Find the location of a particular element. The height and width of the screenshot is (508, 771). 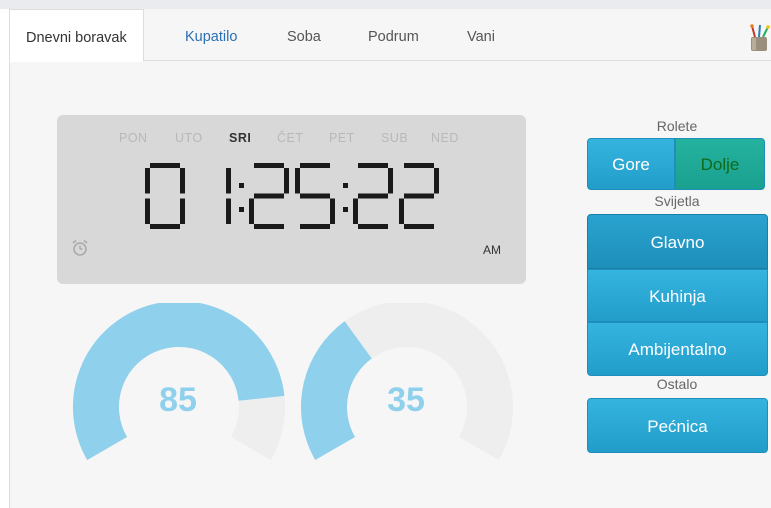

tab-vani: Vani is located at coordinates (481, 35).